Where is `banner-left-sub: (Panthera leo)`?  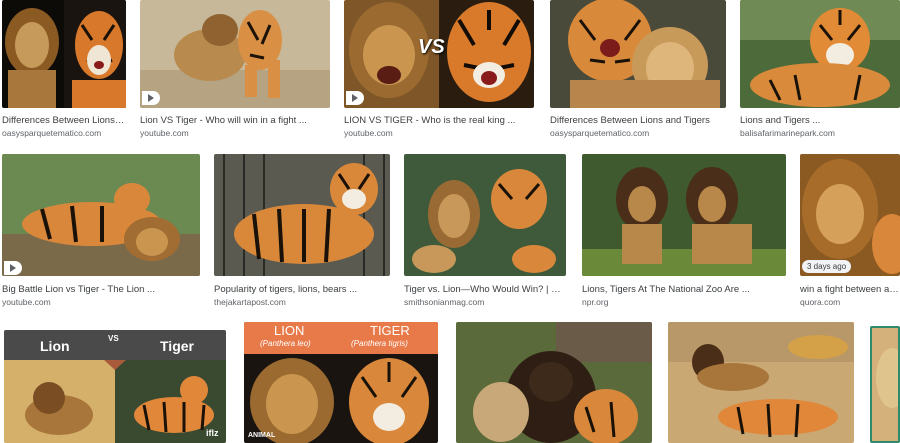 banner-left-sub: (Panthera leo) is located at coordinates (285, 343).